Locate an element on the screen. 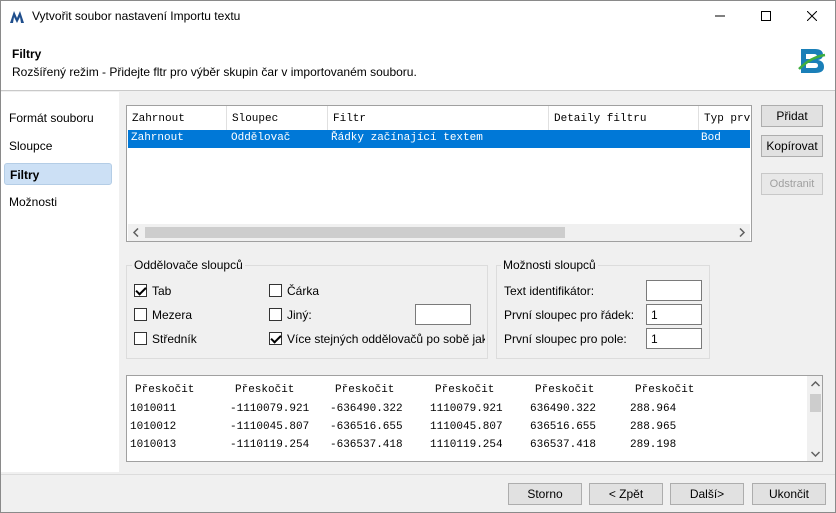 The width and height of the screenshot is (836, 513). column-header: Detaily filtru is located at coordinates (624, 118).